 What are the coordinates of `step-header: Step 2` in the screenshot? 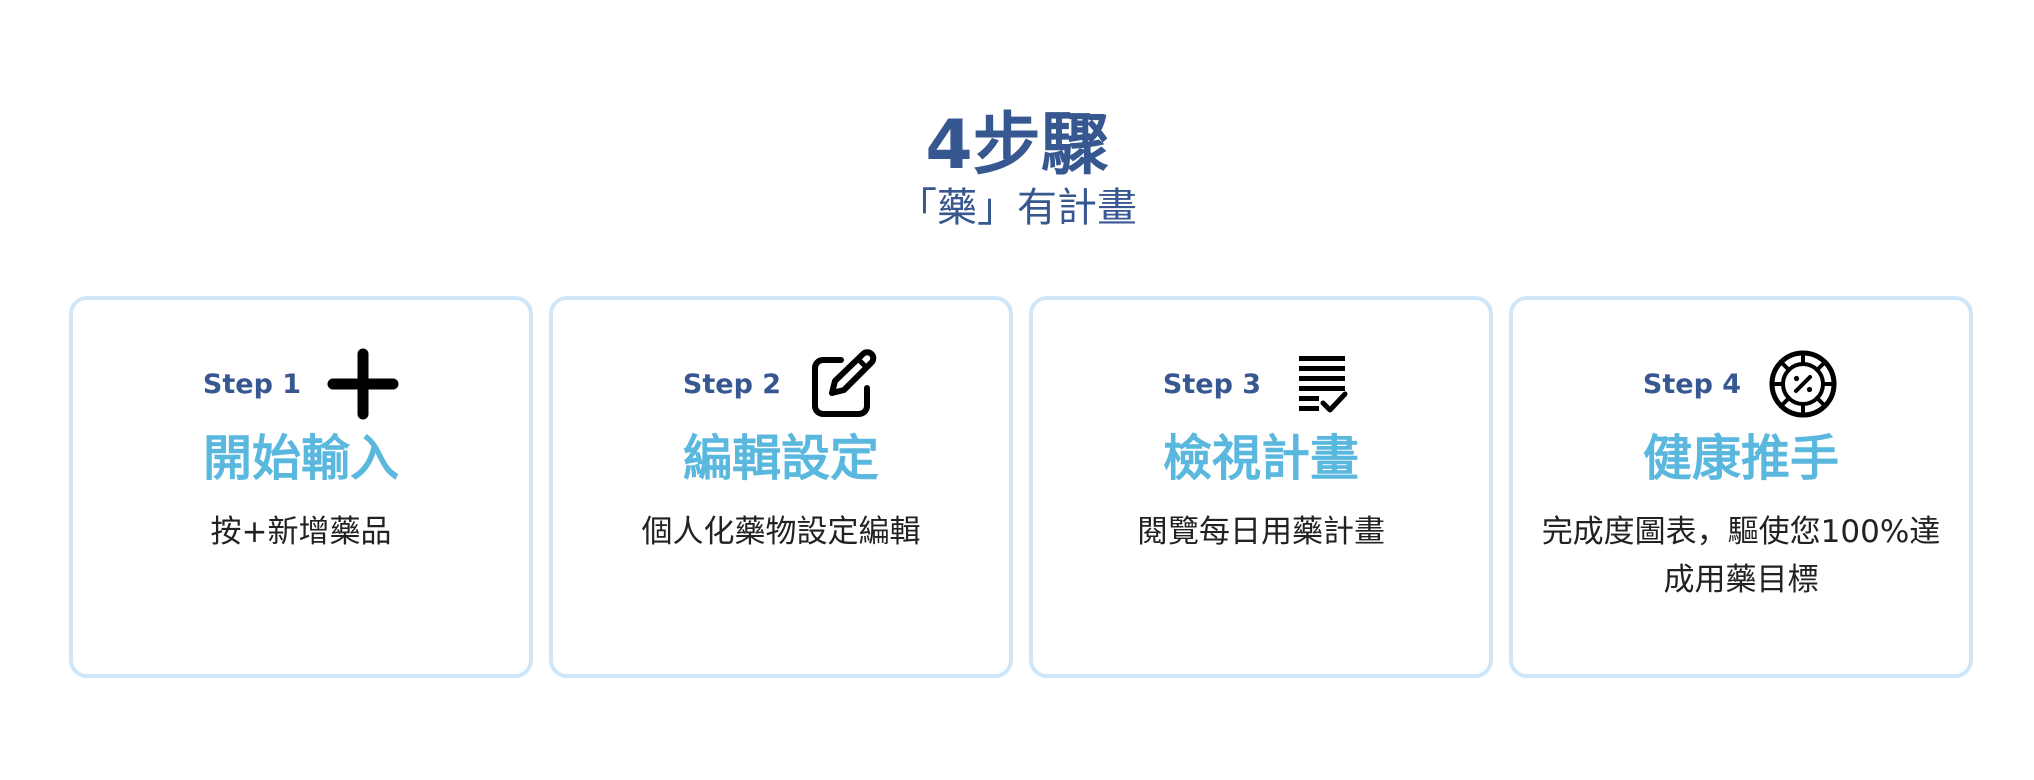 It's located at (781, 384).